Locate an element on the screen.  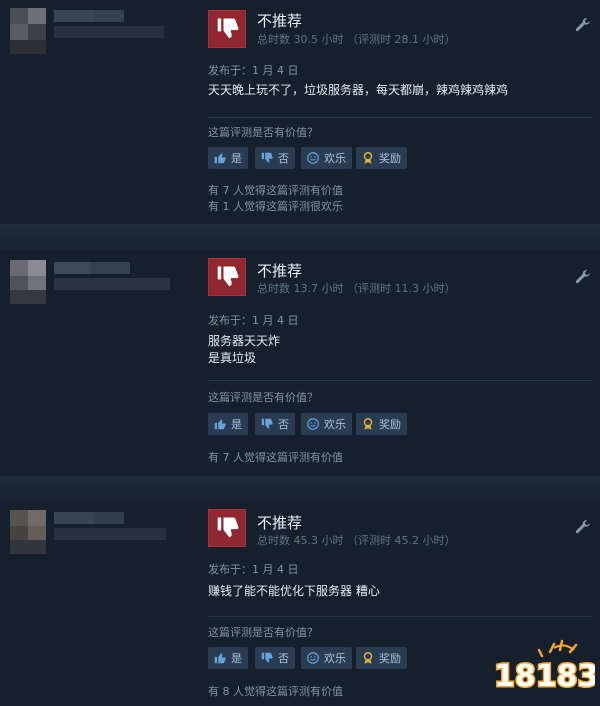
site-logo-watermark: 18183 is located at coordinates (544, 667).